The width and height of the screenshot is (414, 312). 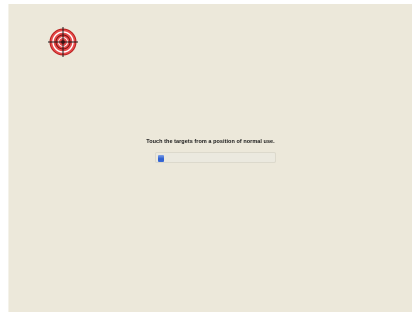 What do you see at coordinates (215, 157) in the screenshot?
I see `calibration-progress-bar` at bounding box center [215, 157].